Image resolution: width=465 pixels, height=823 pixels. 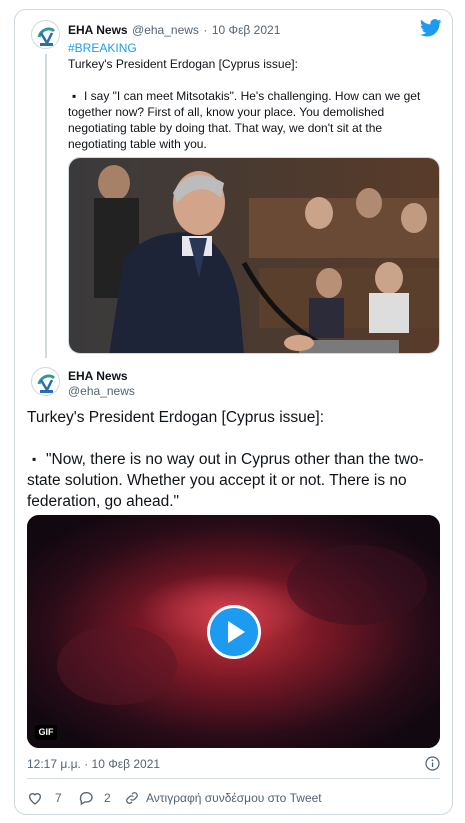 I want to click on link-icon, so click(x=132, y=798).